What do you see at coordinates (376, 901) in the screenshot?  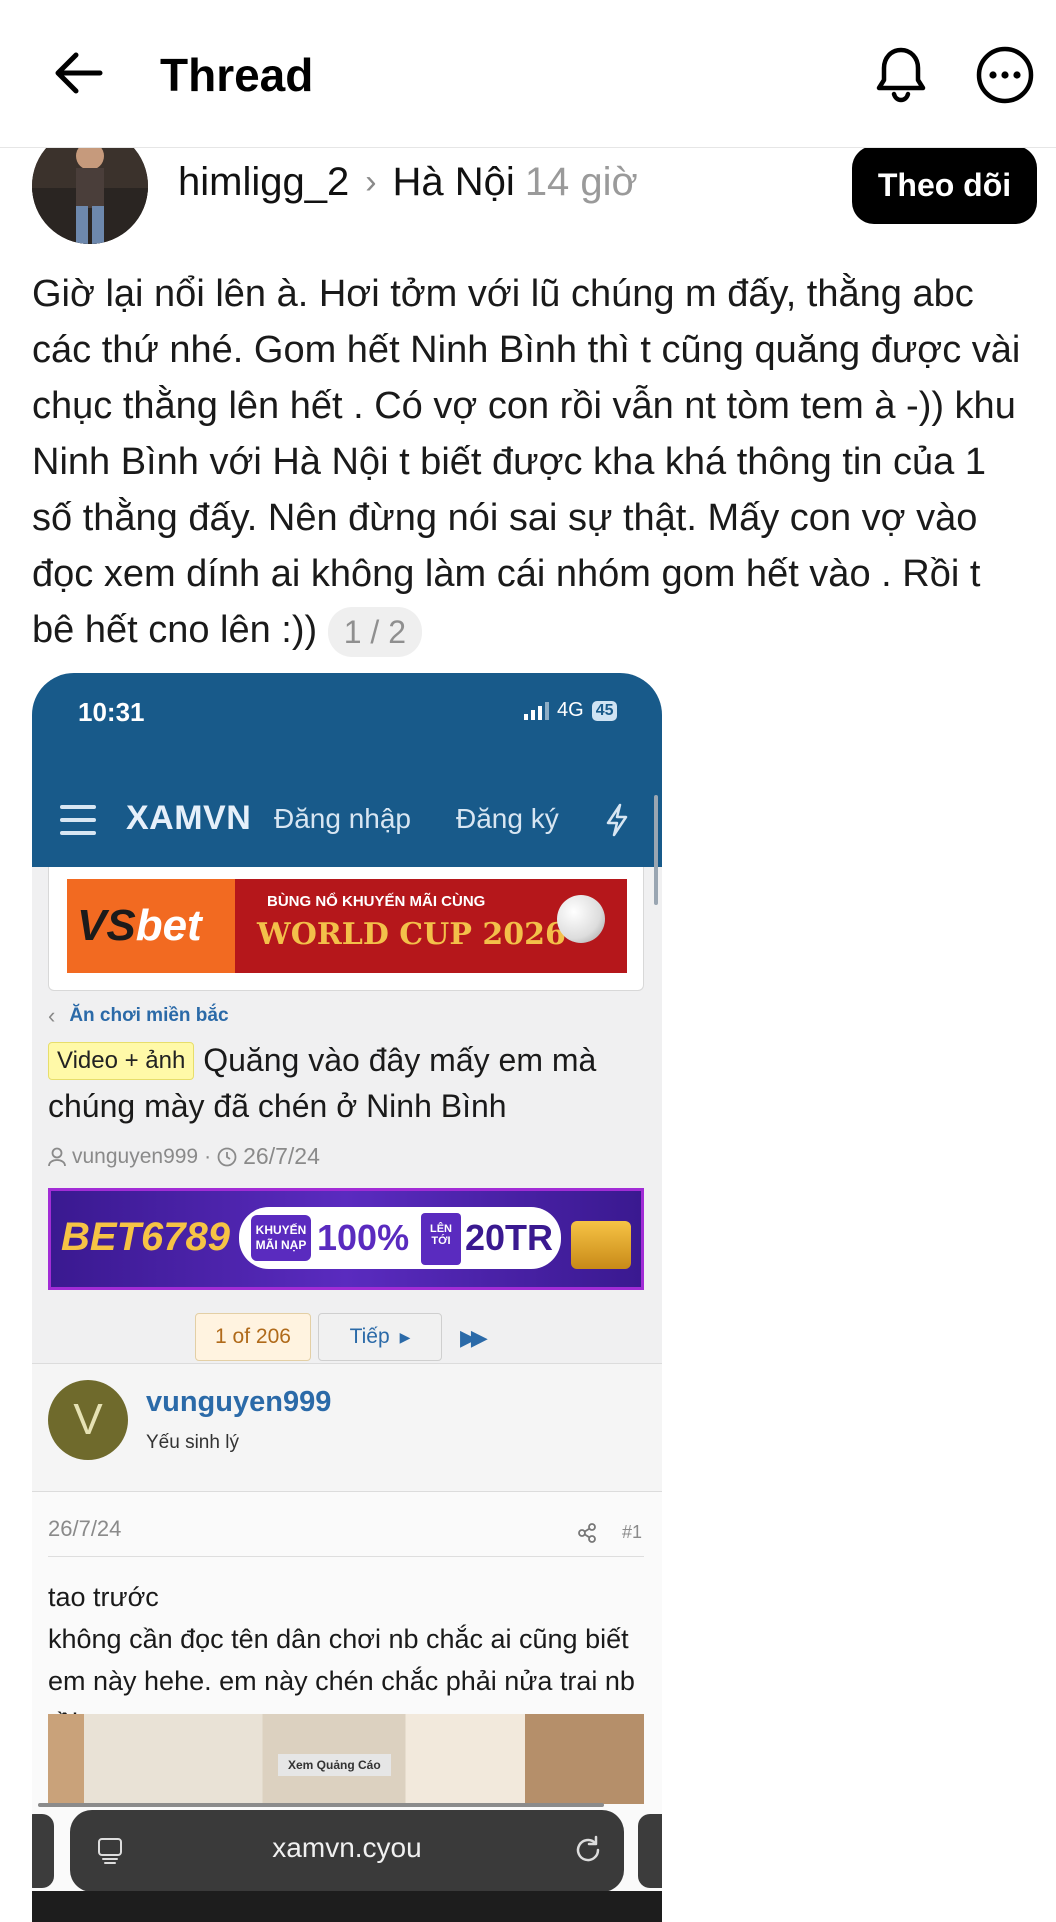 I see `ad-tagline: BÙNG NỔ KHUYẾN MÃI CÙNG` at bounding box center [376, 901].